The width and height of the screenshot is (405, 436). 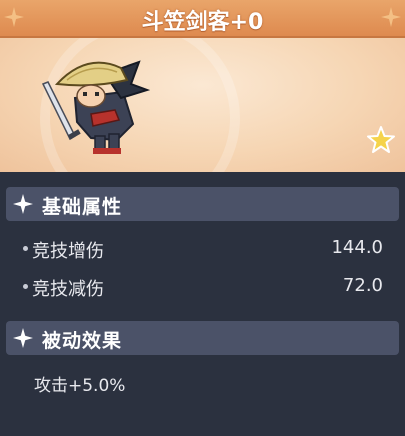 I want to click on stat-row: 竞技减伤 72.0, so click(x=202, y=286).